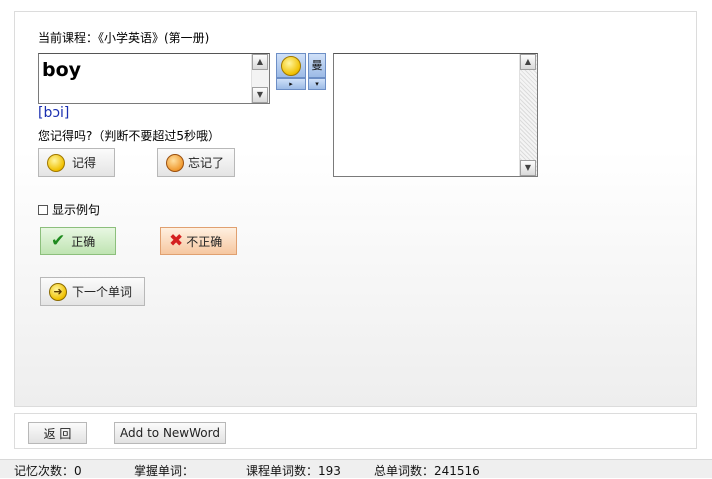 This screenshot has width=712, height=479. What do you see at coordinates (48, 471) in the screenshot?
I see `memory-count: 记忆次数：0` at bounding box center [48, 471].